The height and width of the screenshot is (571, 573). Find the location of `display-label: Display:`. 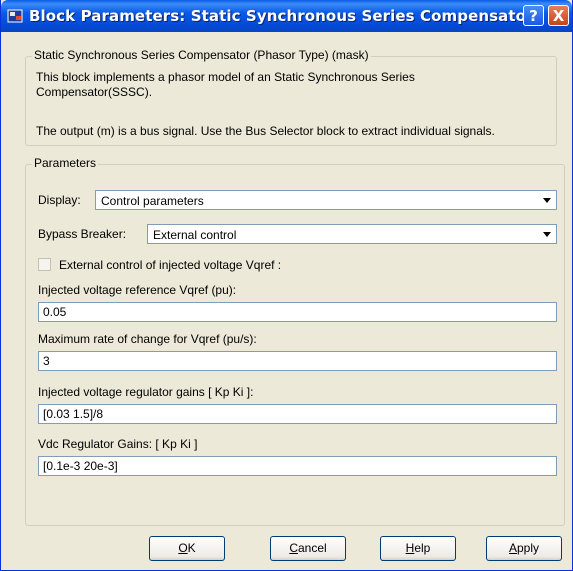

display-label: Display: is located at coordinates (59, 200).